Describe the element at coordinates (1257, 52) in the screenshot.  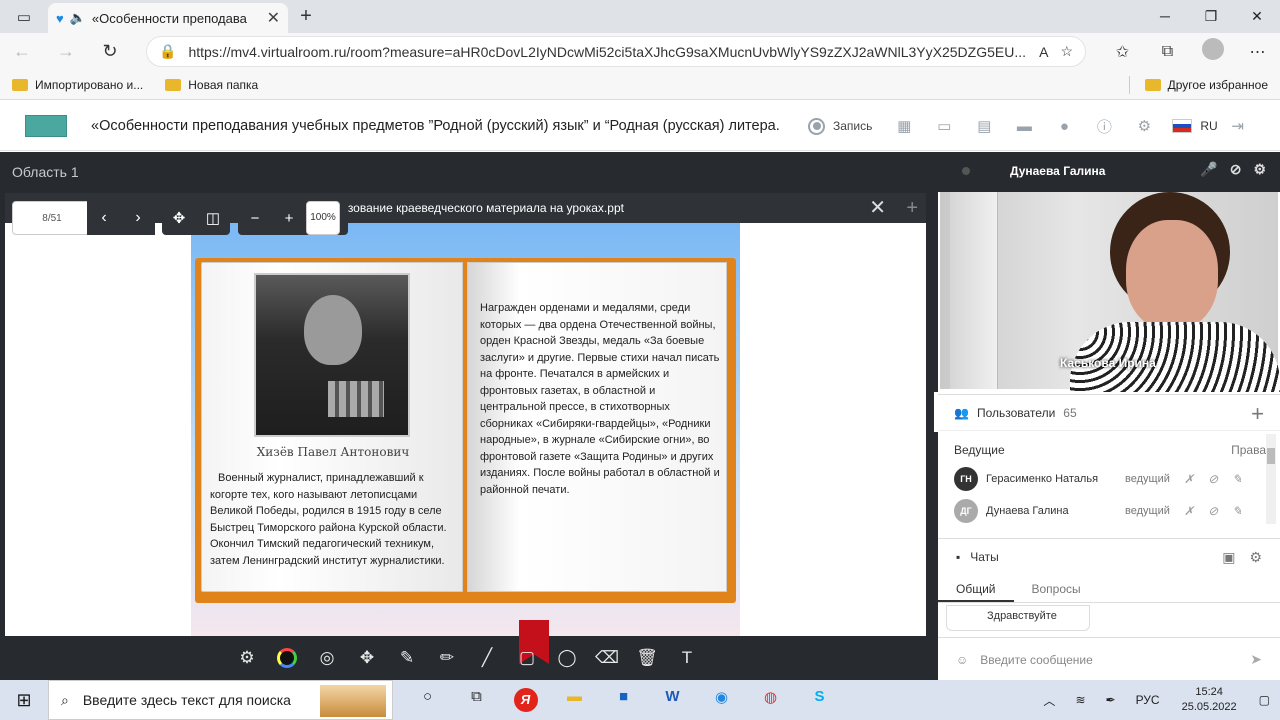
I see `more-icon: ⋯` at that location.